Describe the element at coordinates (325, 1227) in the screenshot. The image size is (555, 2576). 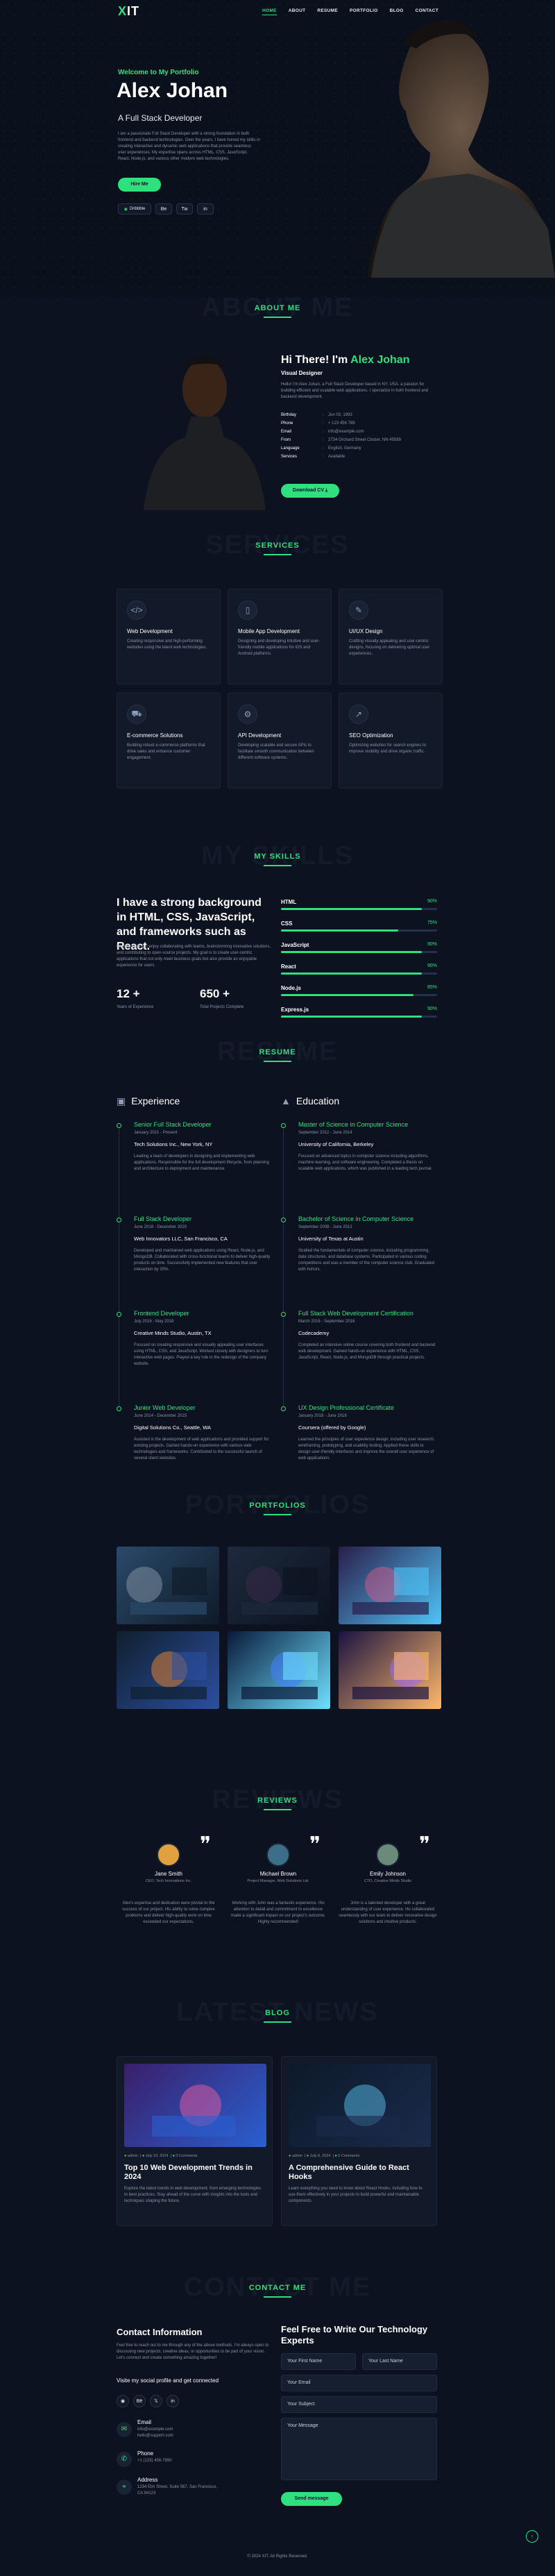
I see `timeline-date: September 2008 - June 2012` at that location.